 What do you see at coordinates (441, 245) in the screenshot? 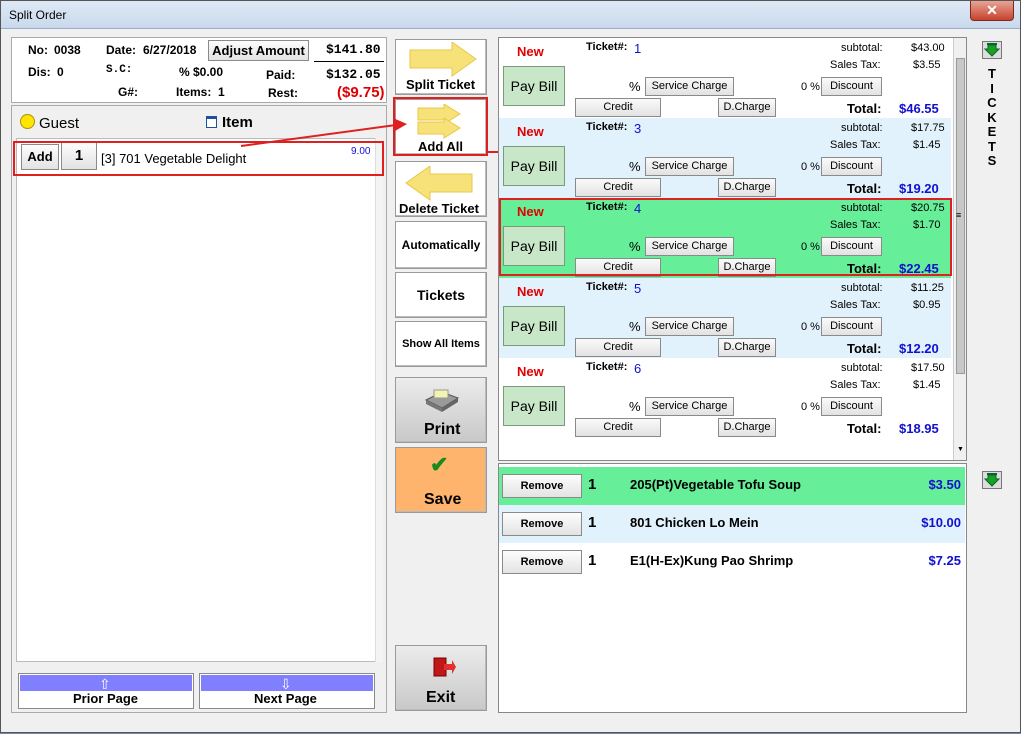
I see `automatically-button: Automatically` at bounding box center [441, 245].